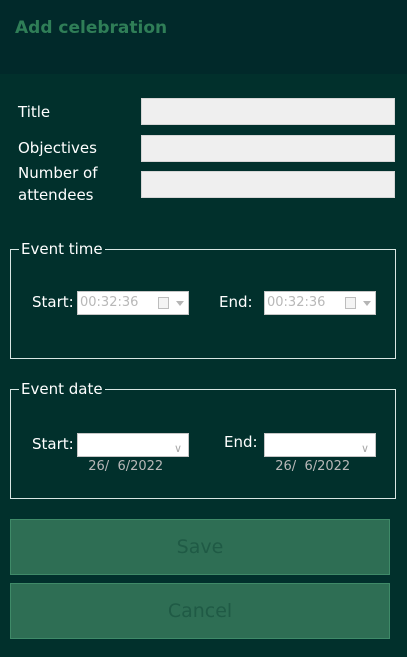 The image size is (407, 657). Describe the element at coordinates (126, 466) in the screenshot. I see `start-date-value: 26/ 6/2022` at that location.